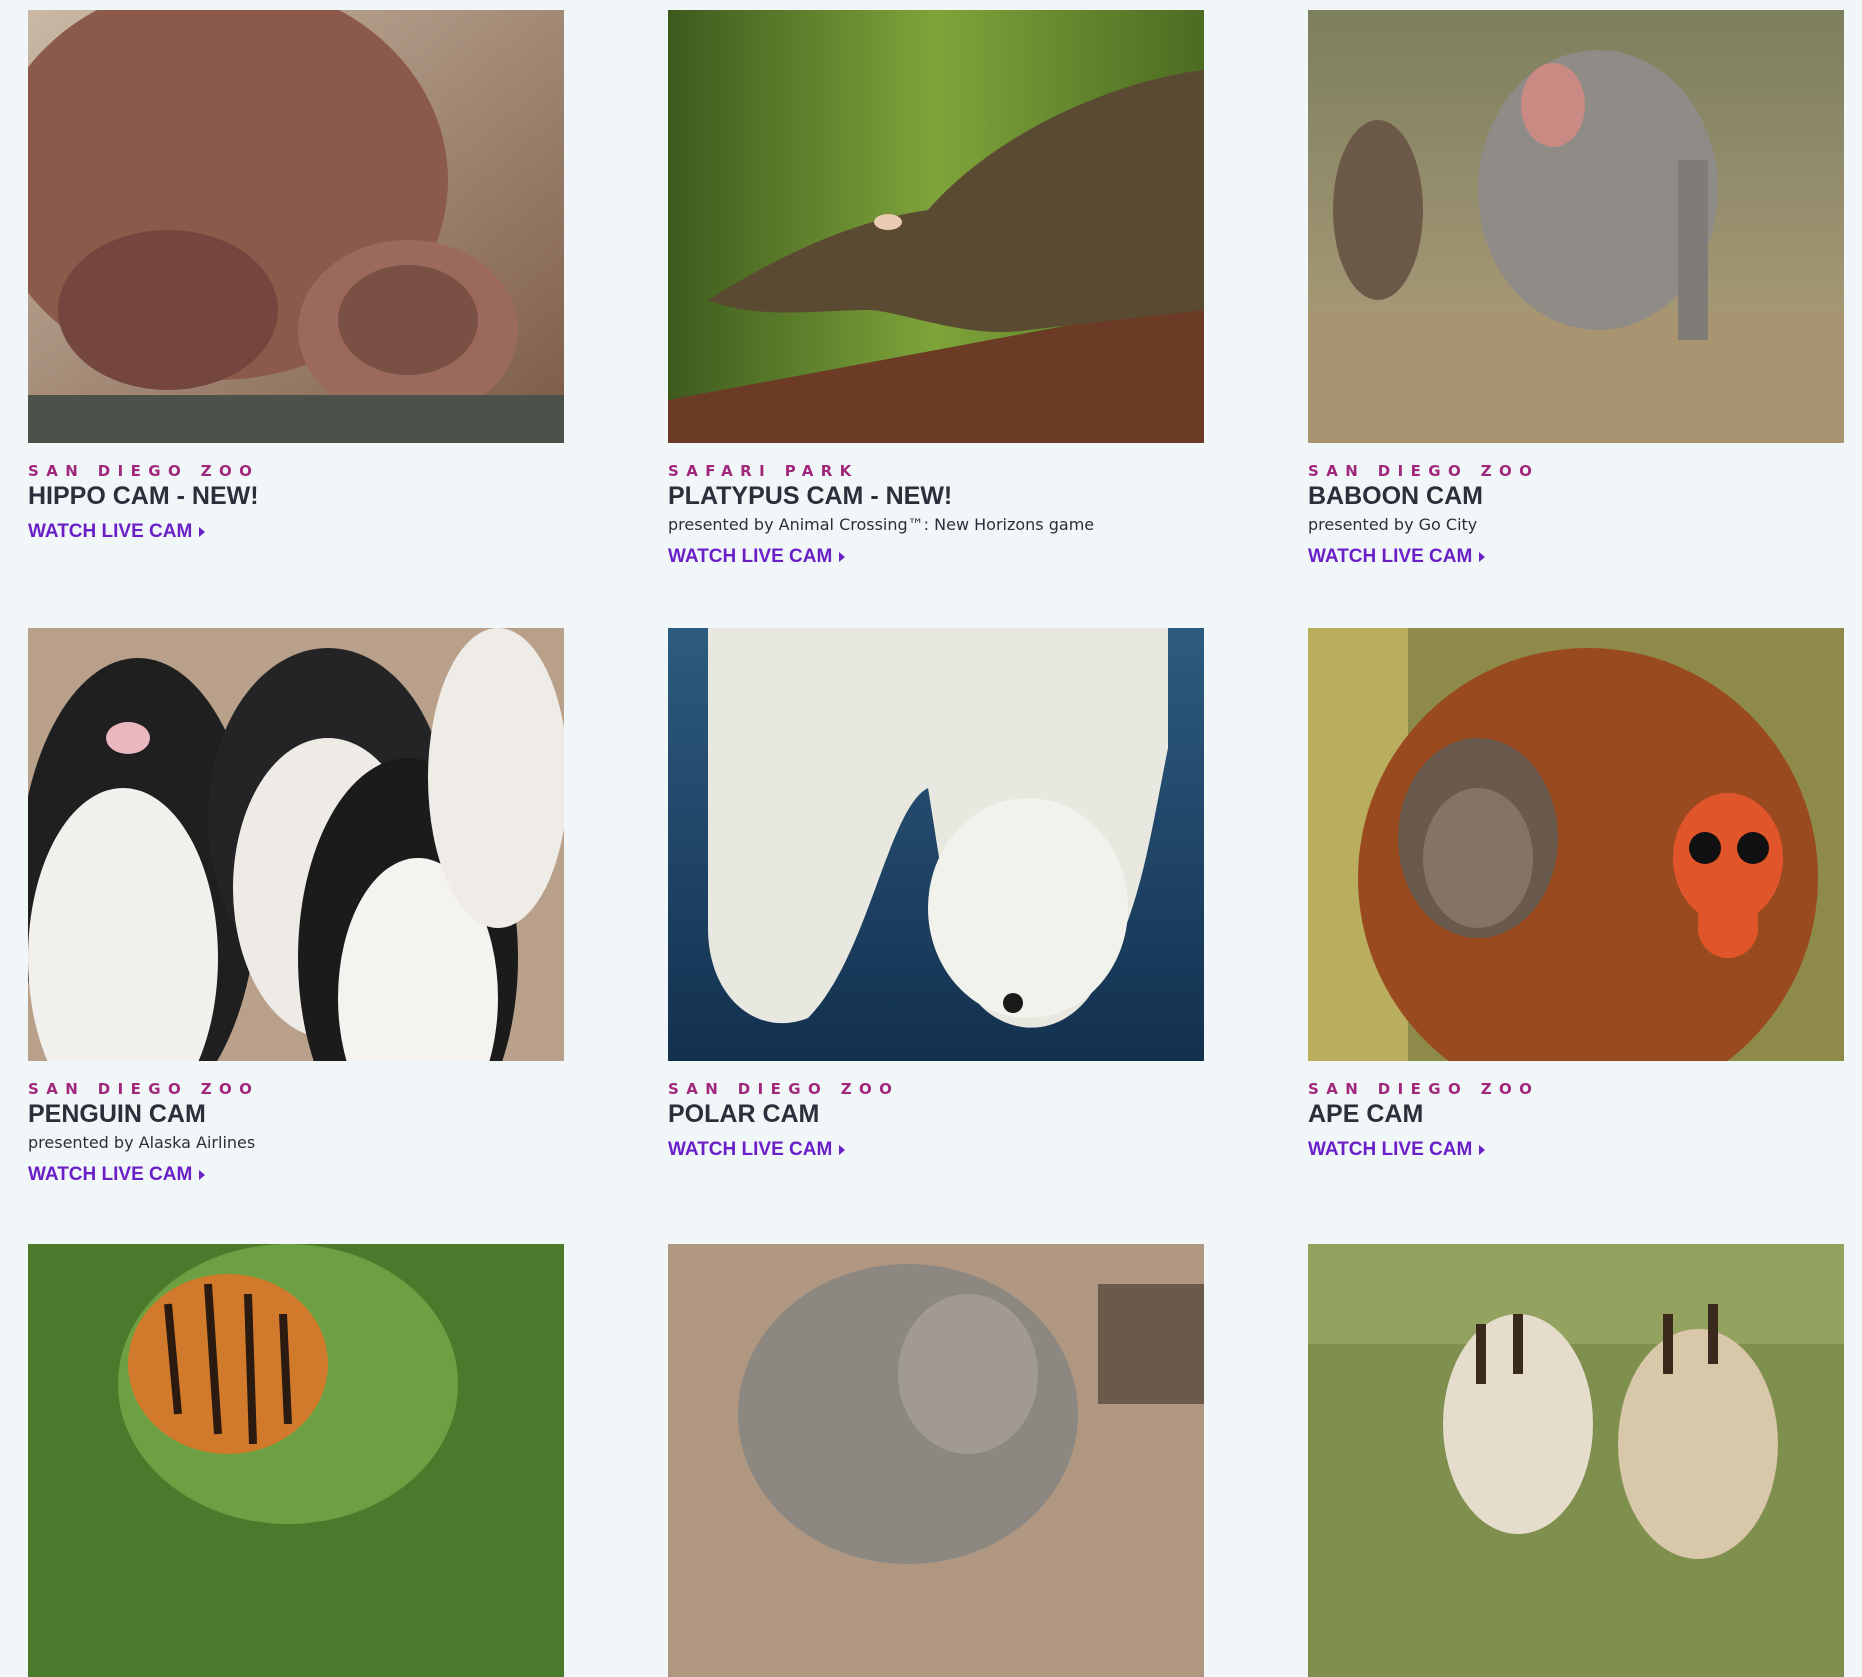 Image resolution: width=1862 pixels, height=1677 pixels. I want to click on platypus-photo, so click(936, 226).